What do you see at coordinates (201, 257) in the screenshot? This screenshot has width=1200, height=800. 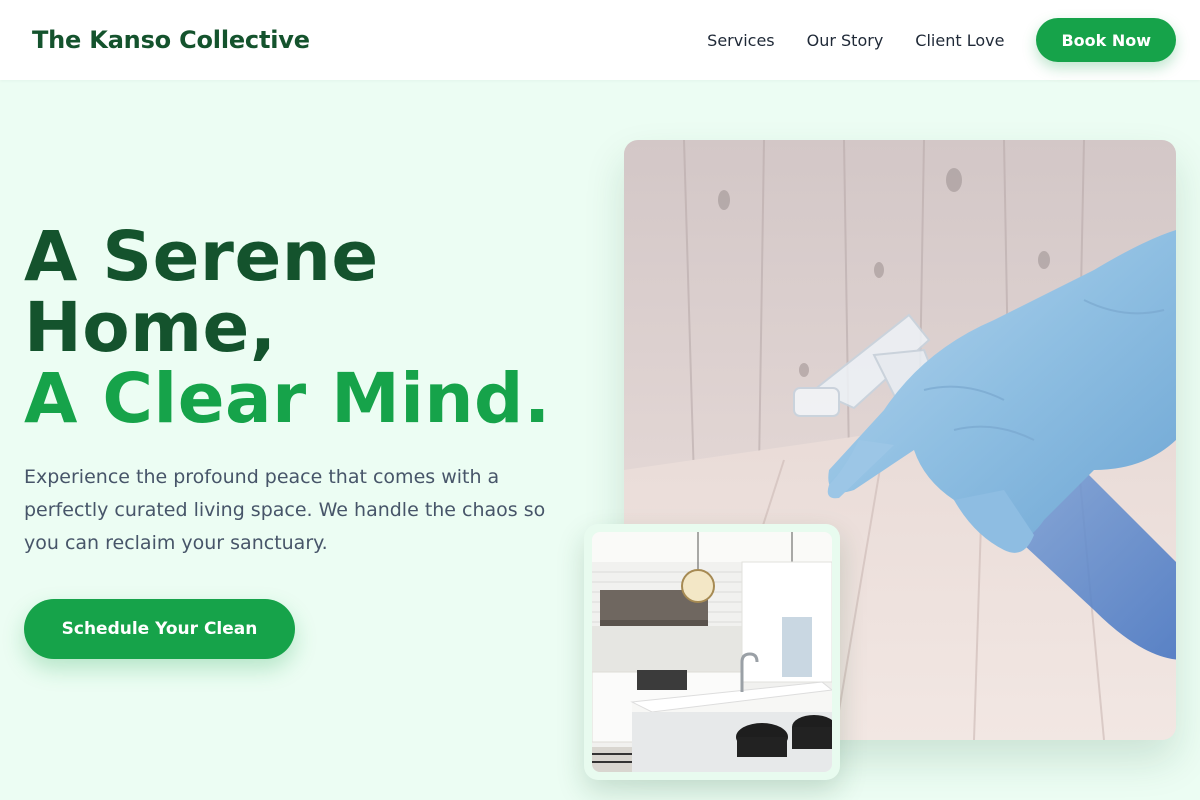 I see `headline-line-1: A Serene` at bounding box center [201, 257].